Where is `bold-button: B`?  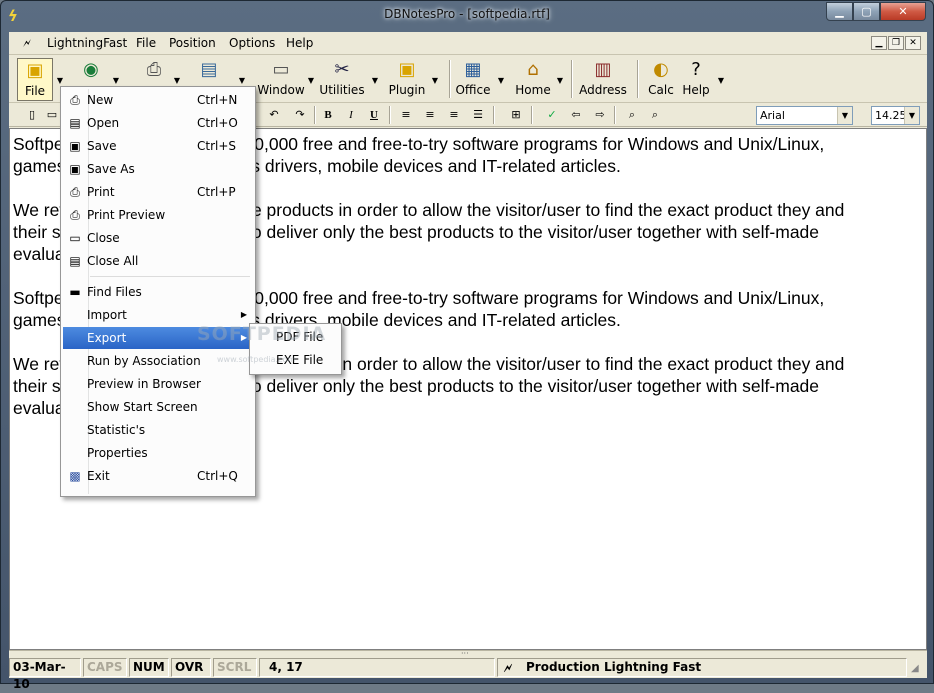 bold-button: B is located at coordinates (328, 115).